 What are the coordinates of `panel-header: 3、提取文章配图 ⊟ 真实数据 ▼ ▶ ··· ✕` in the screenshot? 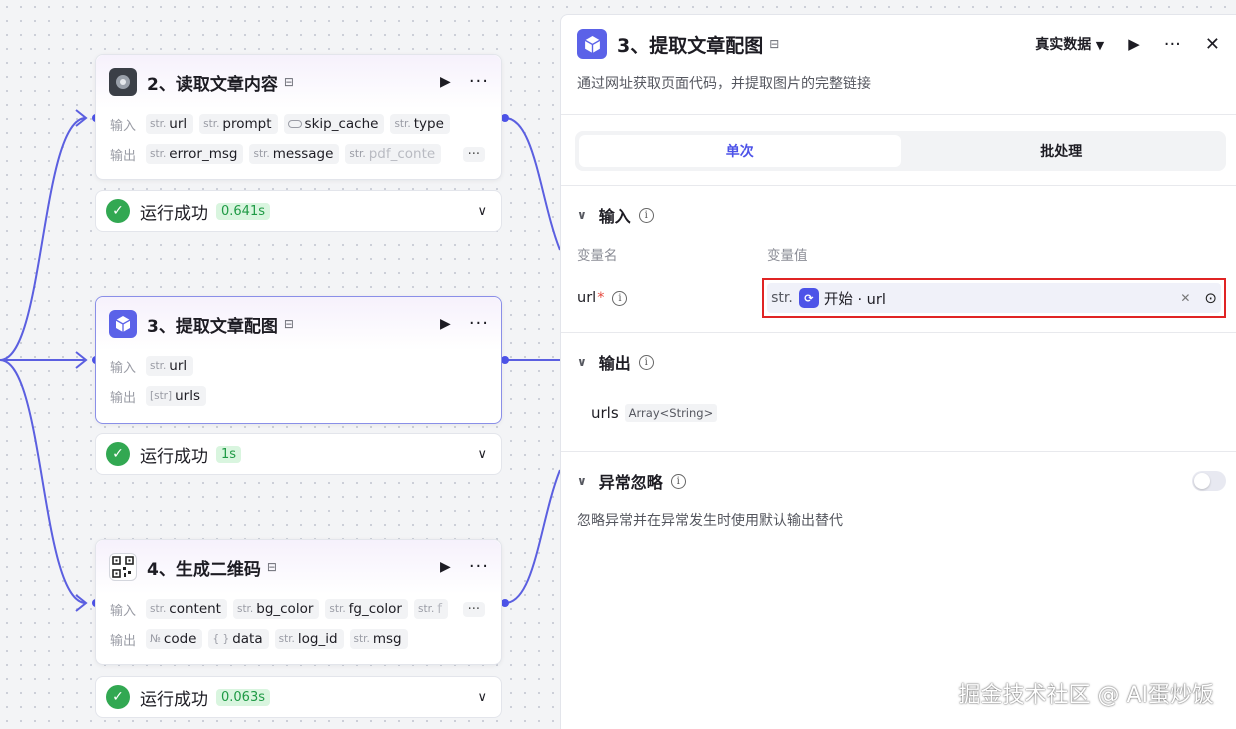 It's located at (898, 44).